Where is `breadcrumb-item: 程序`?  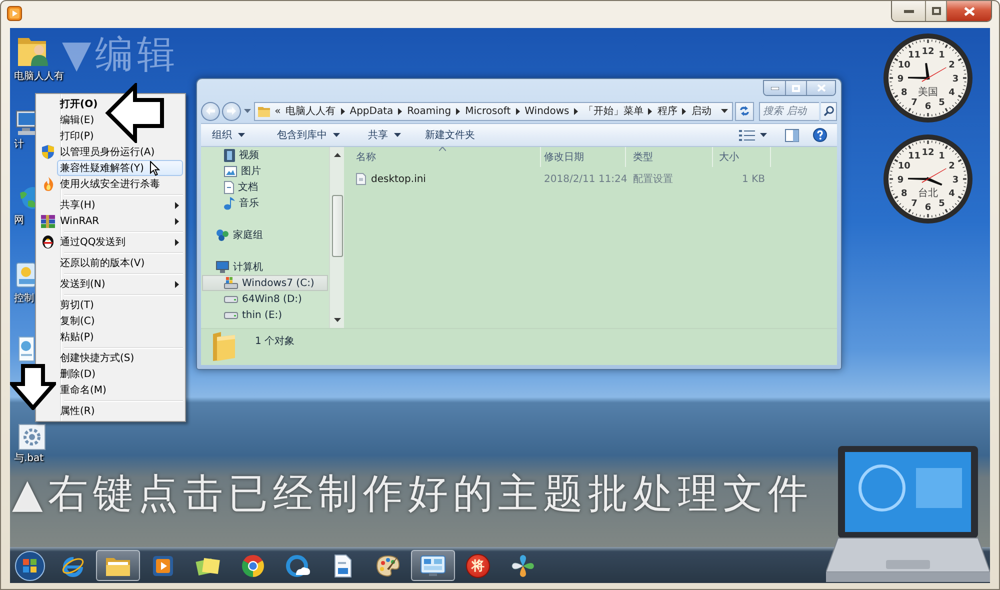 breadcrumb-item: 程序 is located at coordinates (667, 111).